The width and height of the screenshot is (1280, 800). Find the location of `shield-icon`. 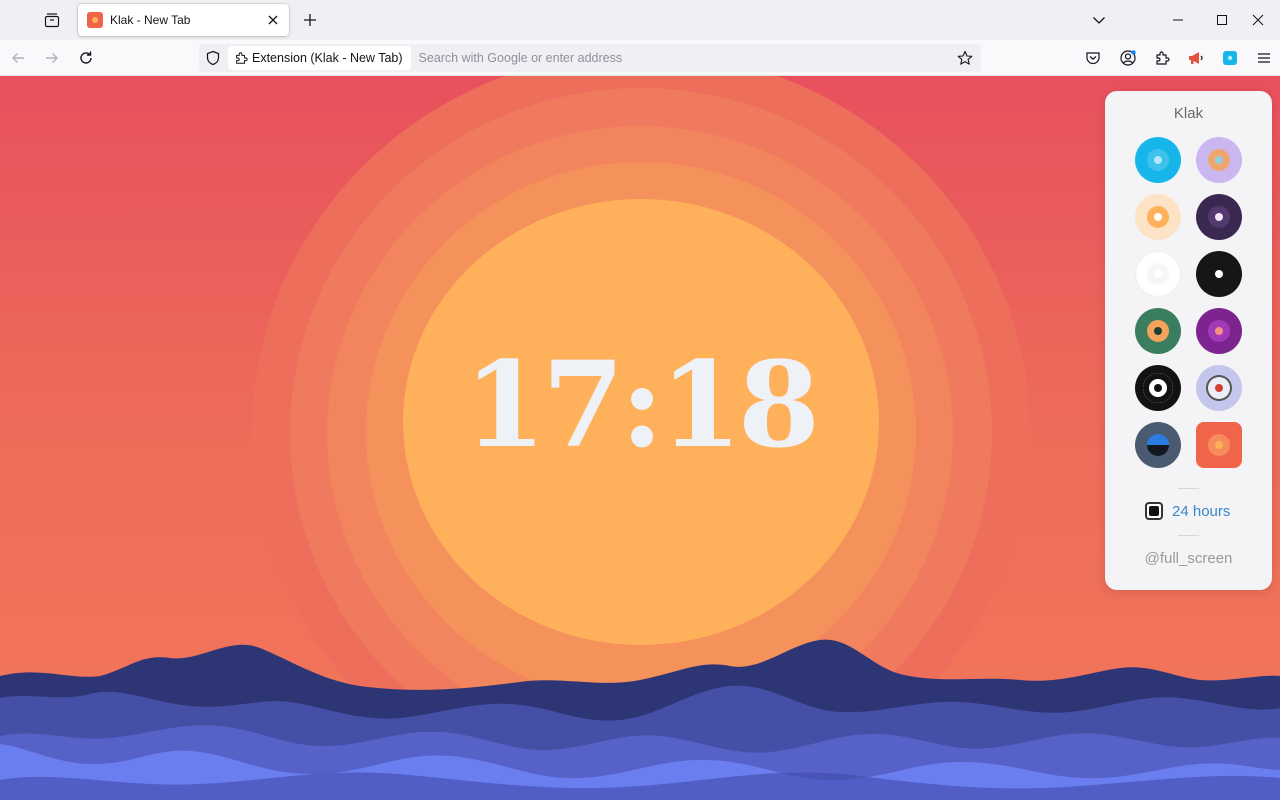

shield-icon is located at coordinates (213, 58).